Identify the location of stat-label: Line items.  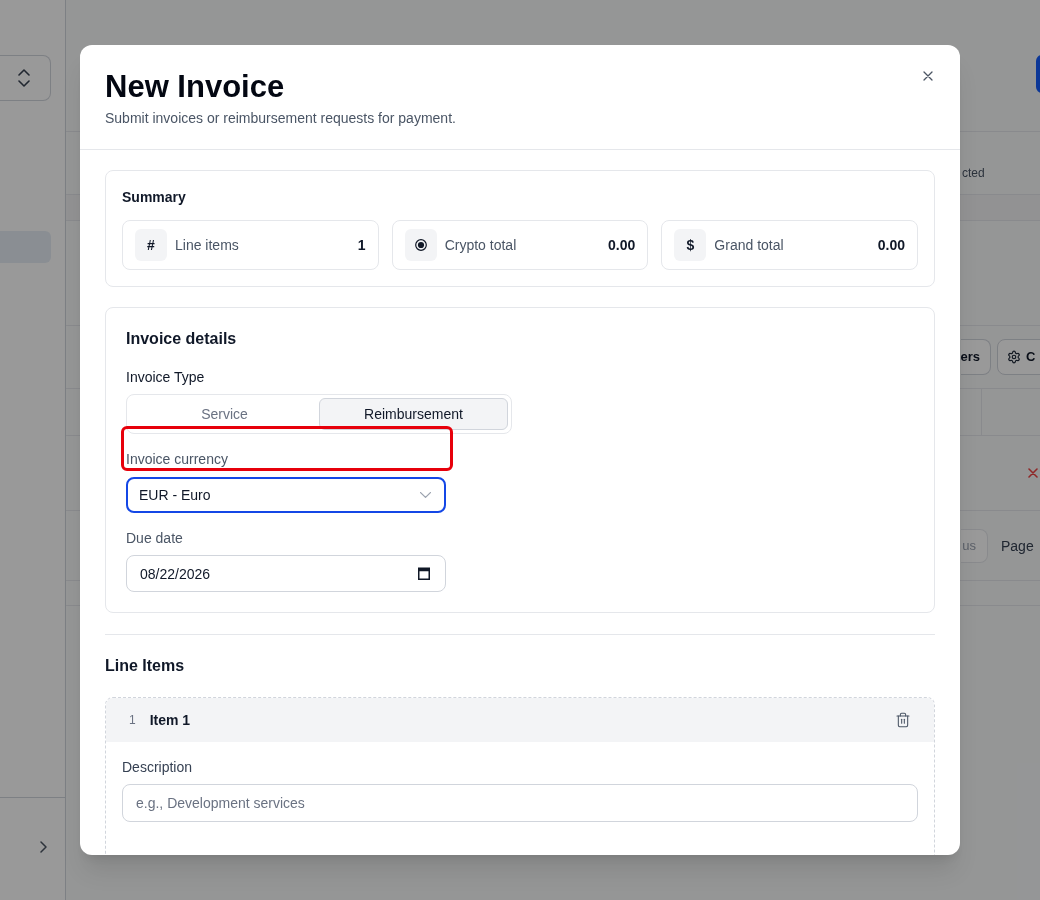
(207, 245).